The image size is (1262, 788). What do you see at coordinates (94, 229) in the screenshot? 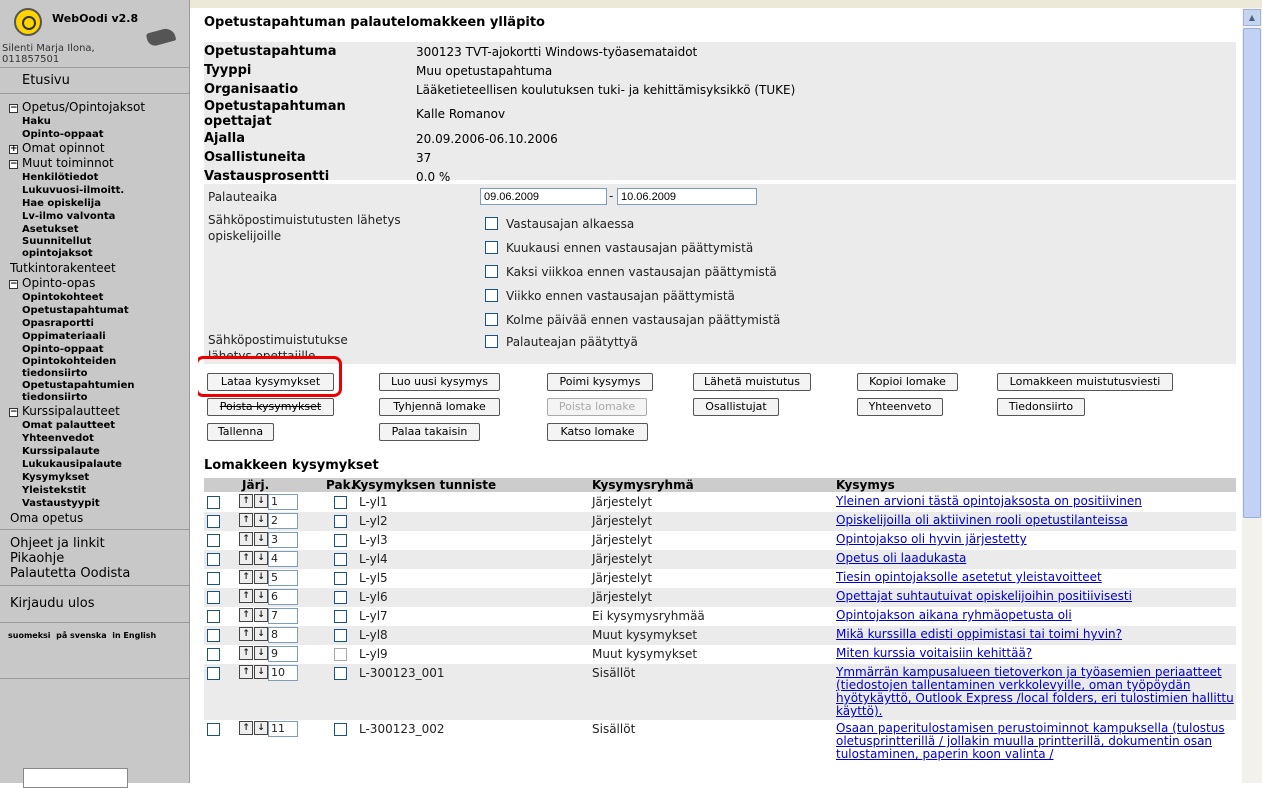
I see `sidebar-item-asetukset: Asetukset` at bounding box center [94, 229].